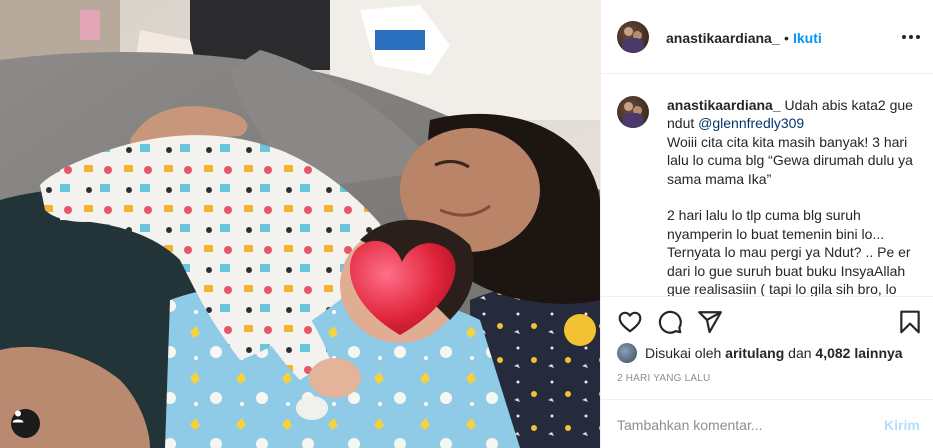 Image resolution: width=933 pixels, height=448 pixels. What do you see at coordinates (630, 322) in the screenshot?
I see `heart-icon` at bounding box center [630, 322].